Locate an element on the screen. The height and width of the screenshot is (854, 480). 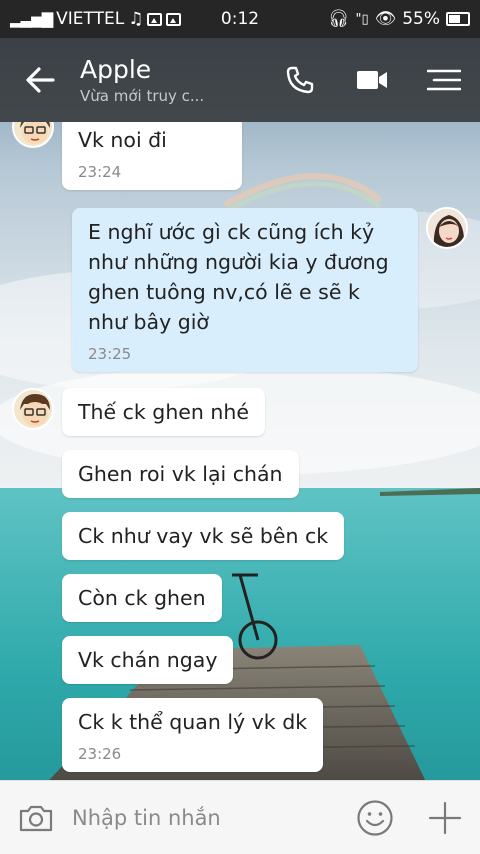
message-text: Thế ck ghen nhé is located at coordinates (164, 412).